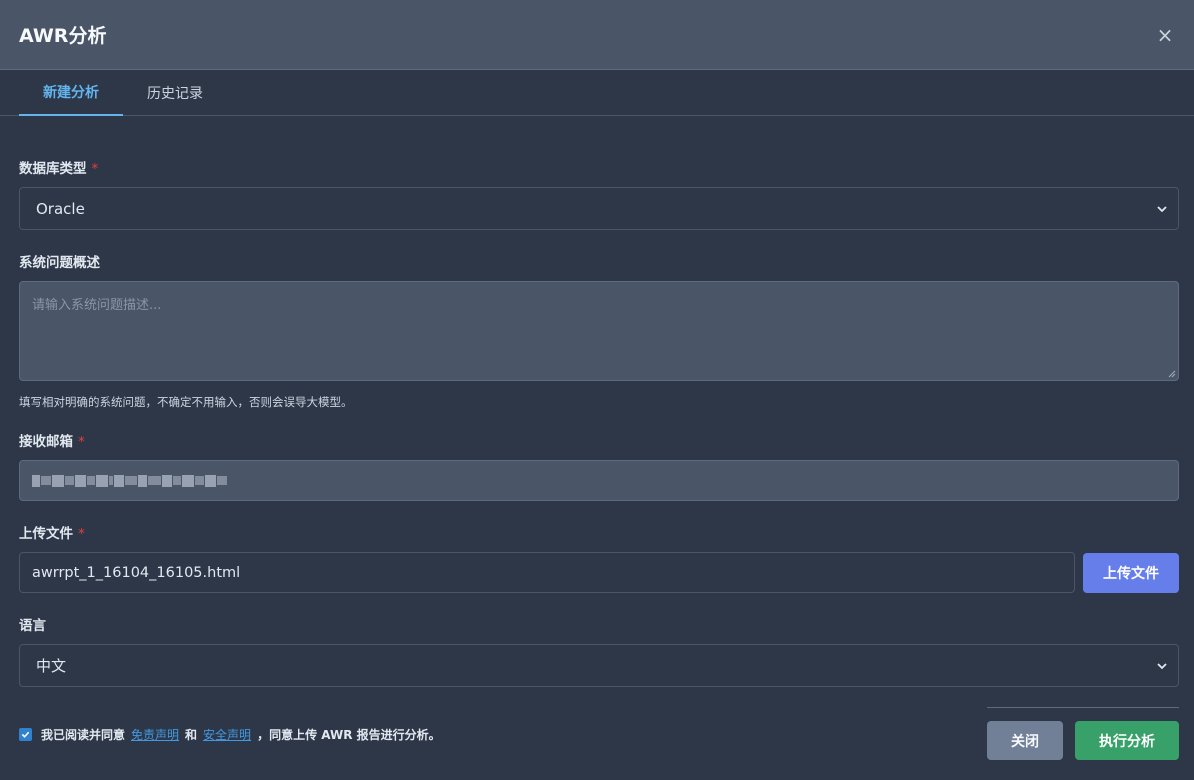  Describe the element at coordinates (1127, 740) in the screenshot. I see `run-analysis-button: 执行分析` at that location.